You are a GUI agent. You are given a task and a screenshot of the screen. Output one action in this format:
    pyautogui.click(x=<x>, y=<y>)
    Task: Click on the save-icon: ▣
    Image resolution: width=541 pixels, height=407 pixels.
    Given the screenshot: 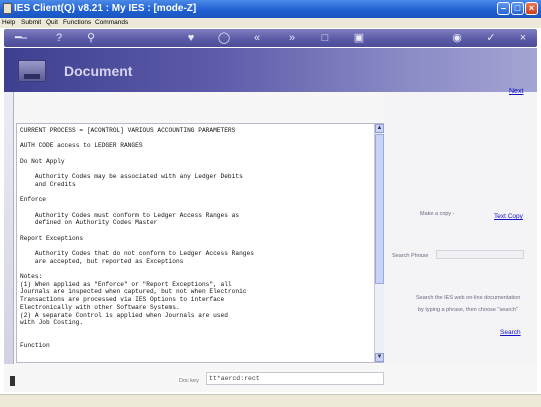 What is the action you would take?
    pyautogui.click(x=359, y=38)
    